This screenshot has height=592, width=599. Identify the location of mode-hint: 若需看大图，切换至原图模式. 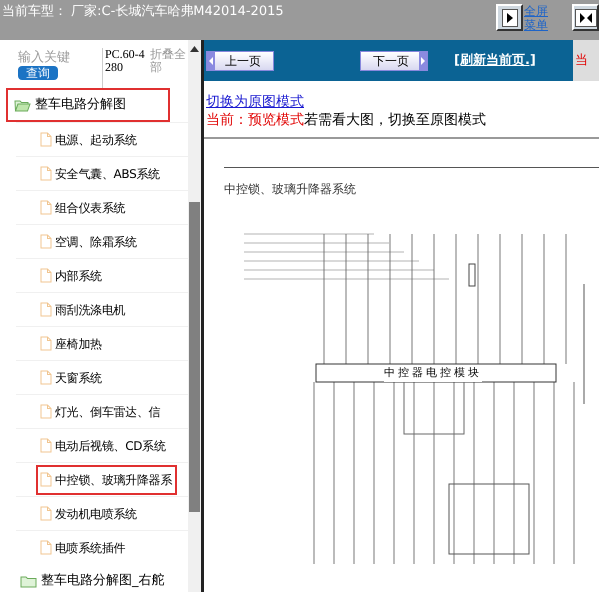
(395, 120).